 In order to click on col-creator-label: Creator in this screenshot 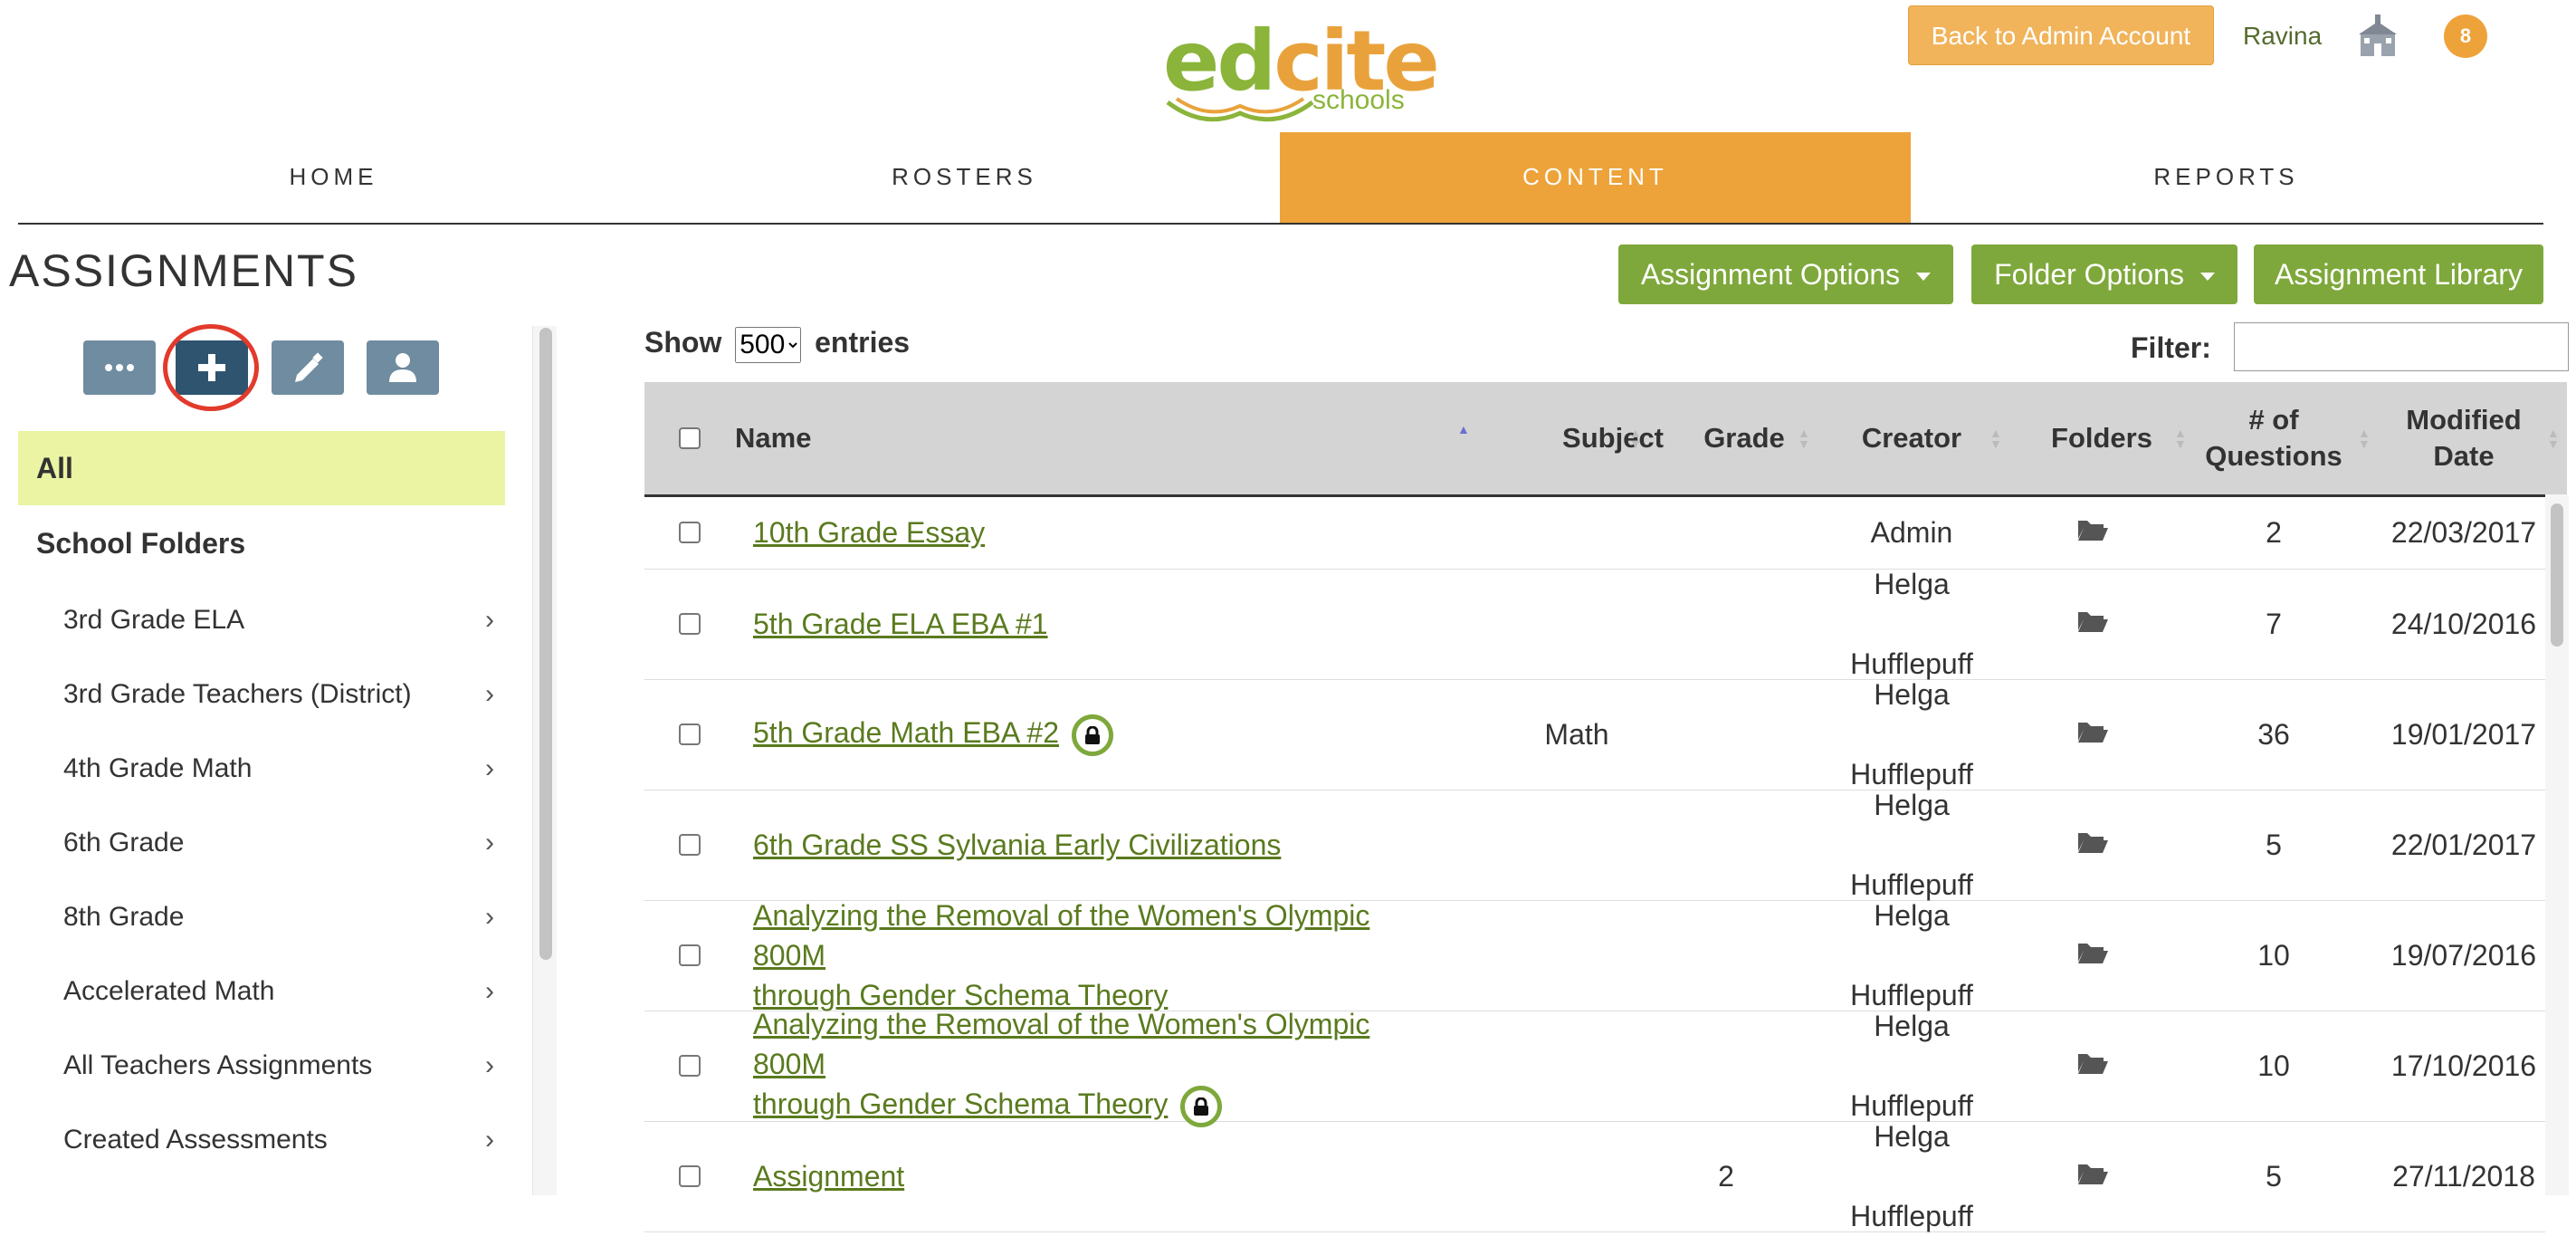, I will do `click(1911, 438)`.